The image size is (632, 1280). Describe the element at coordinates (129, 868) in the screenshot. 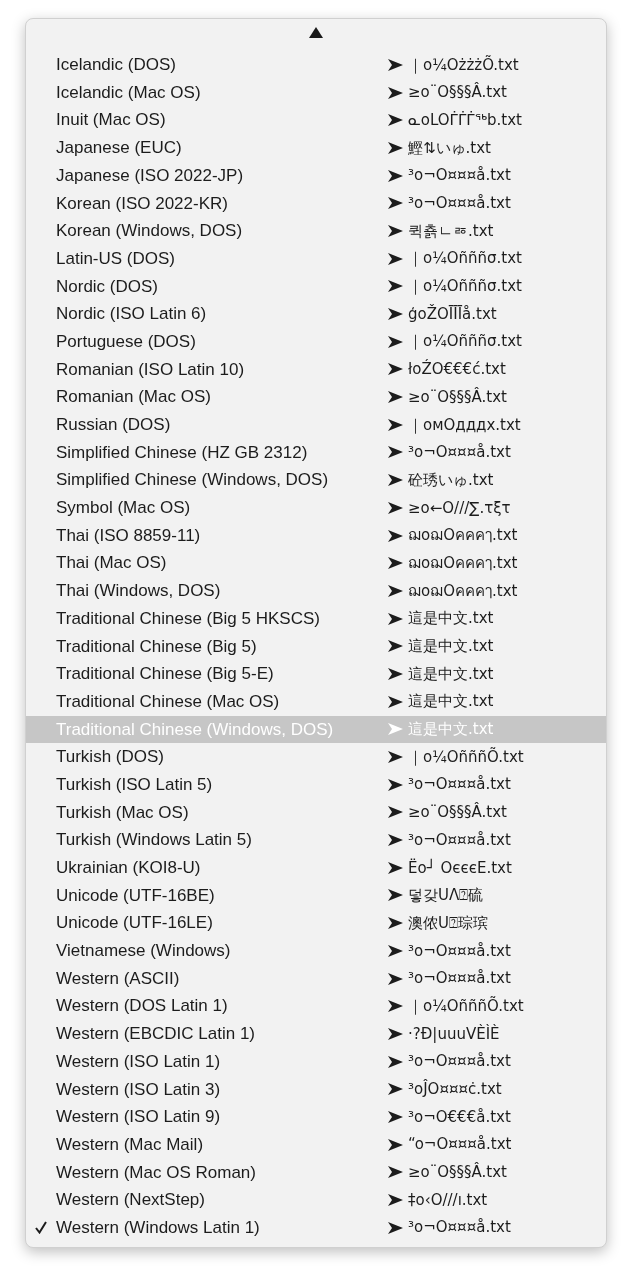

I see `encoding-label: Ukrainian (KOI8-U)` at that location.